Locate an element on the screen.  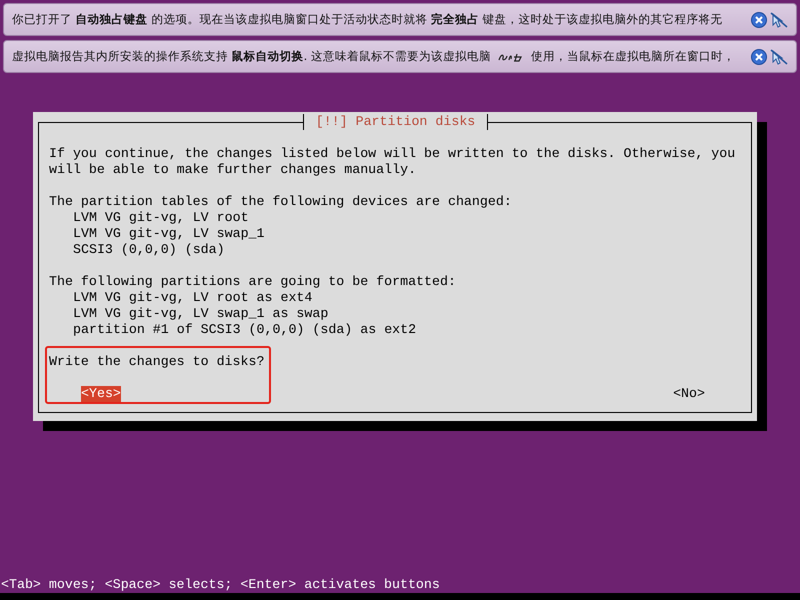
list-item: LVM VG git-vg, LV swap_1 as swap is located at coordinates (201, 314).